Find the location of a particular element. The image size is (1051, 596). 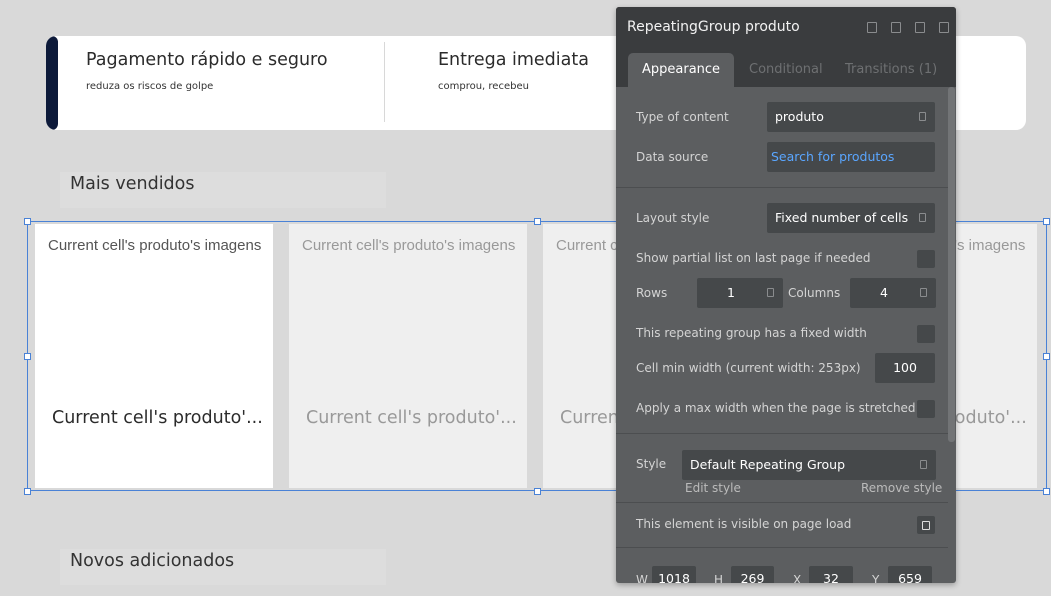

resize-handle-bottom-left is located at coordinates (27, 491).